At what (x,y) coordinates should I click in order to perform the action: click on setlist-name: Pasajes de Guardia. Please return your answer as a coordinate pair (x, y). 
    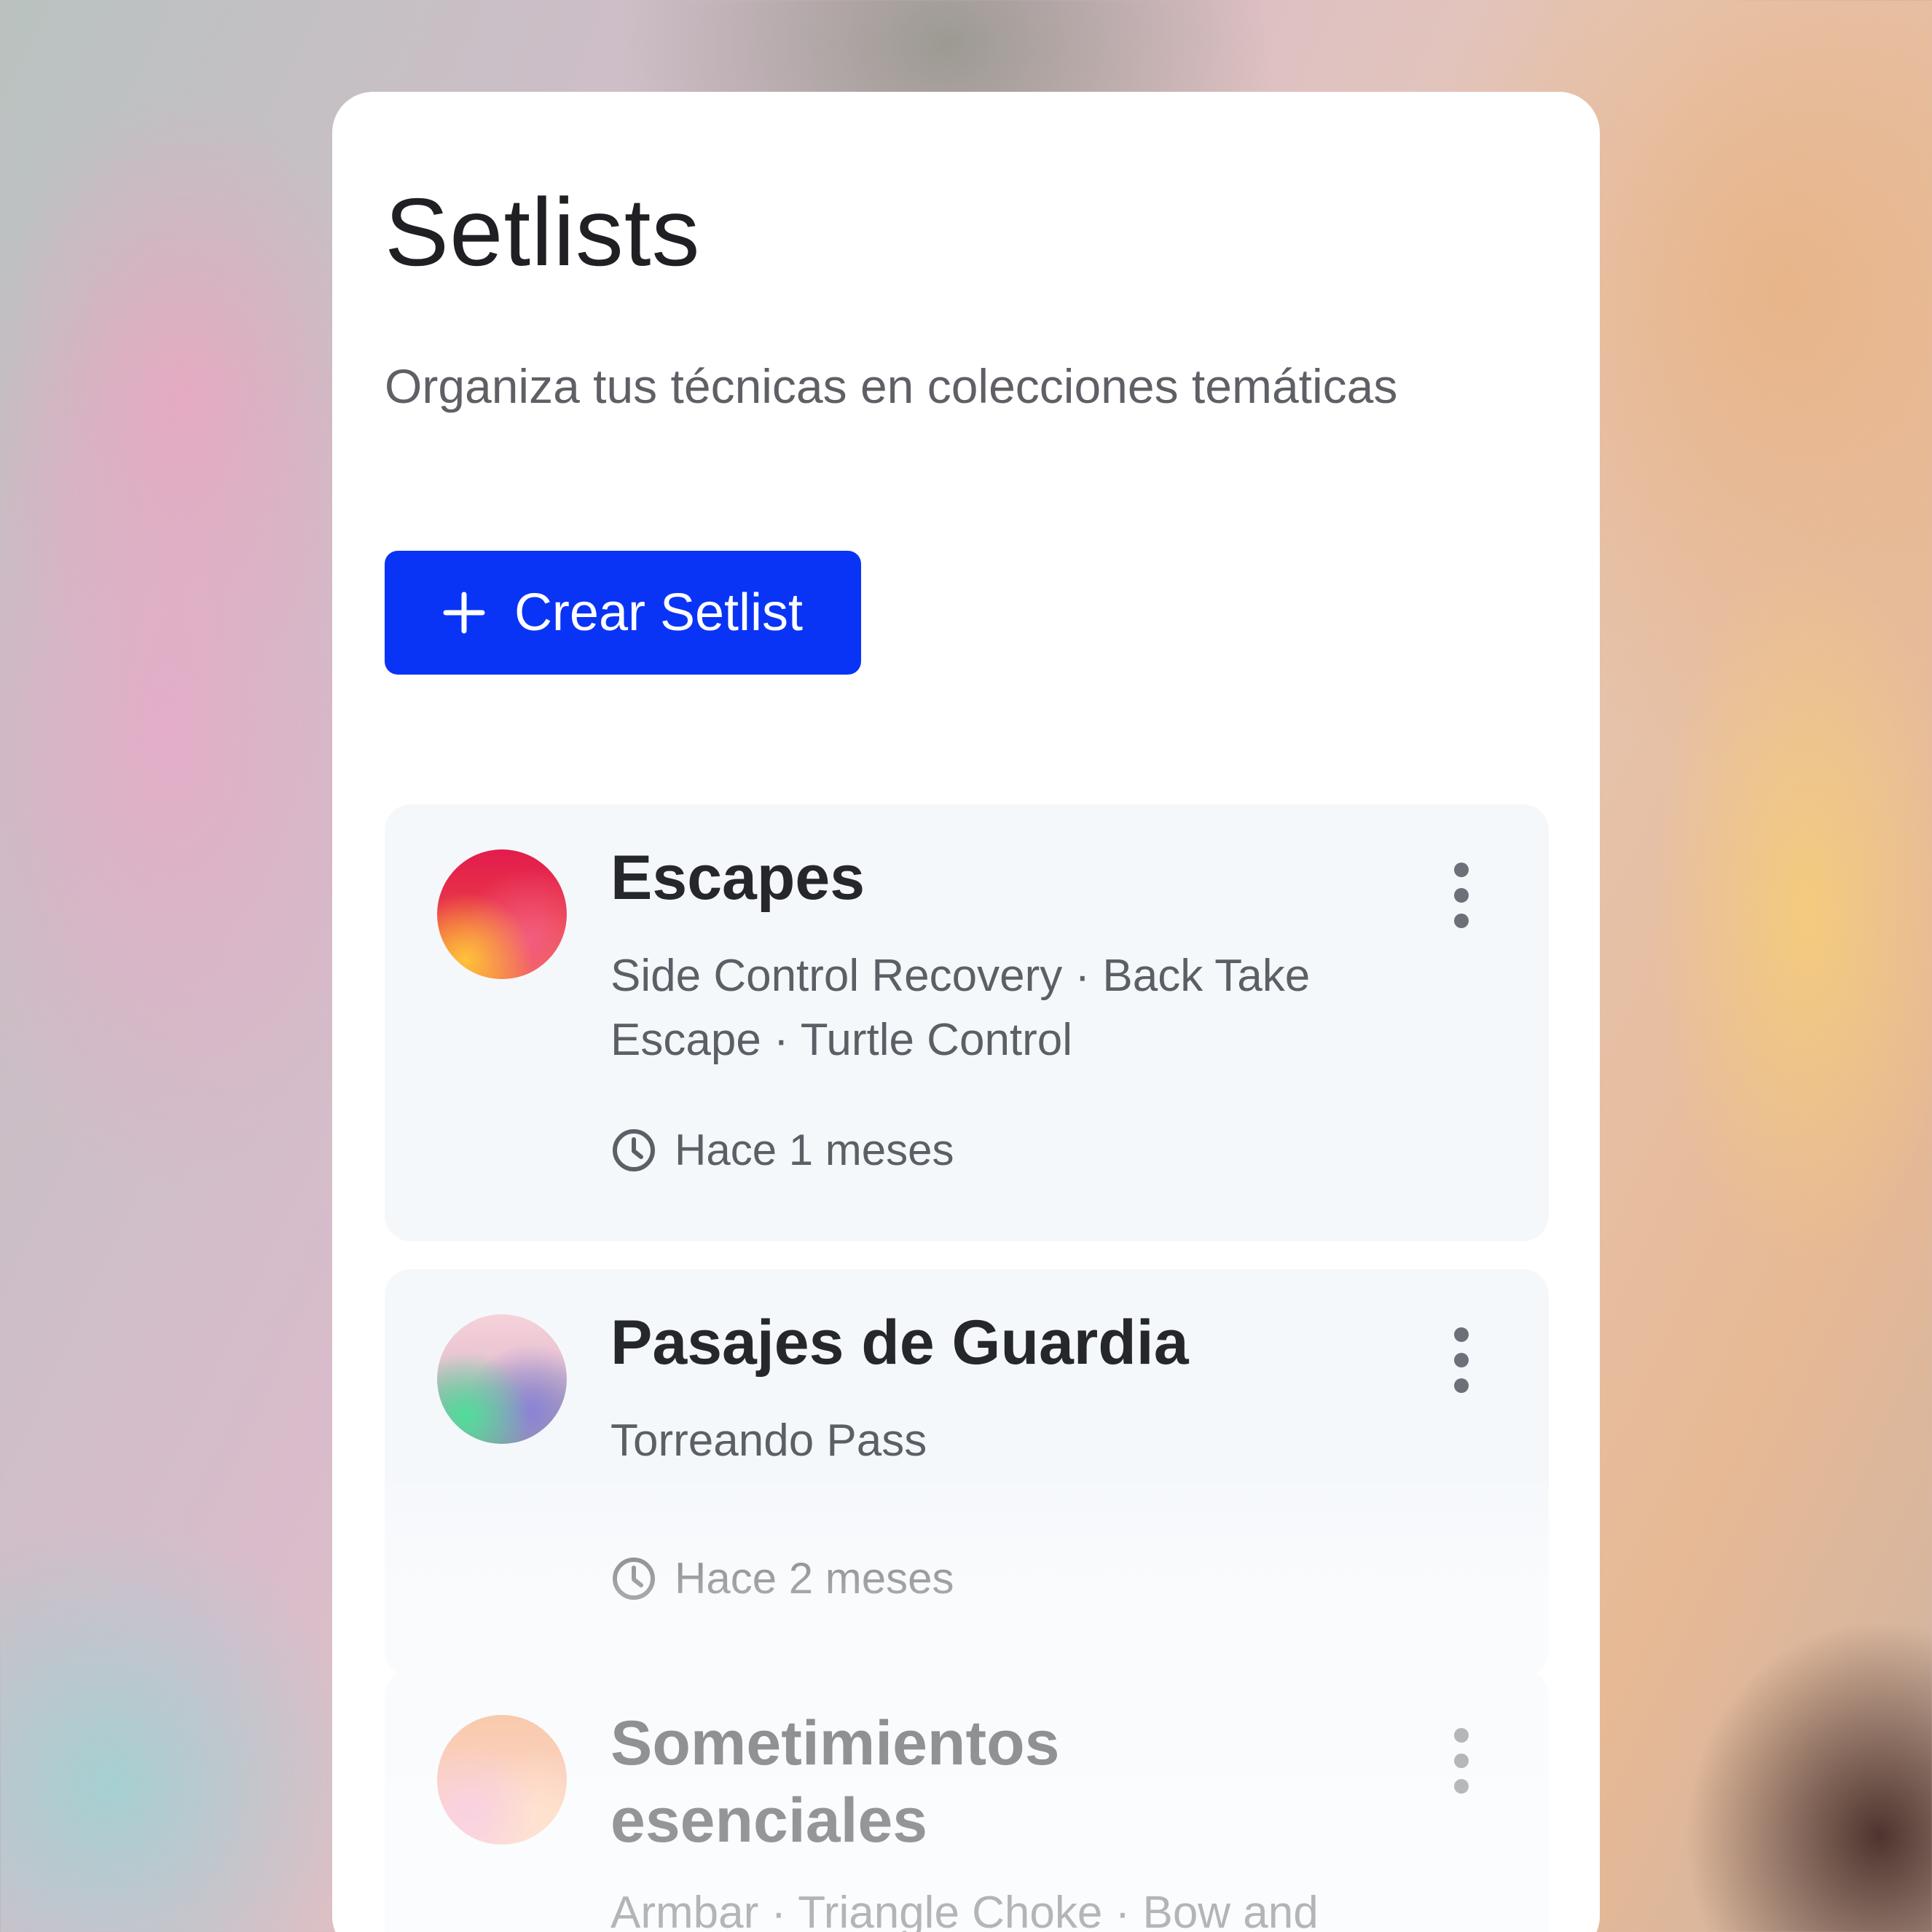
    Looking at the image, I should click on (899, 1343).